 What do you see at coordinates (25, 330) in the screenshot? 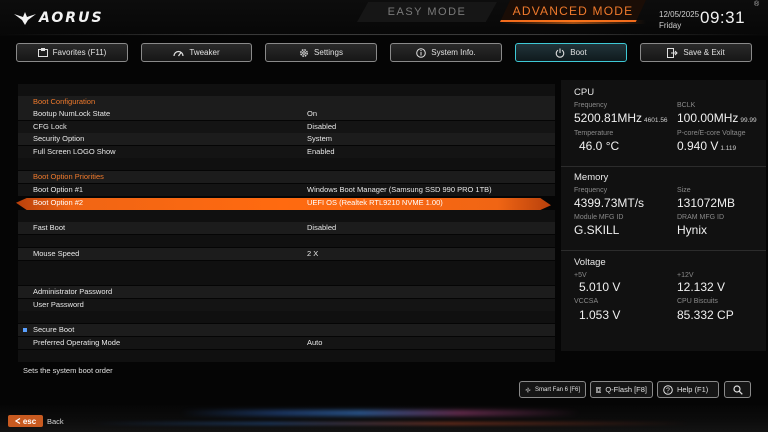
I see `submenu-bullet-icon` at bounding box center [25, 330].